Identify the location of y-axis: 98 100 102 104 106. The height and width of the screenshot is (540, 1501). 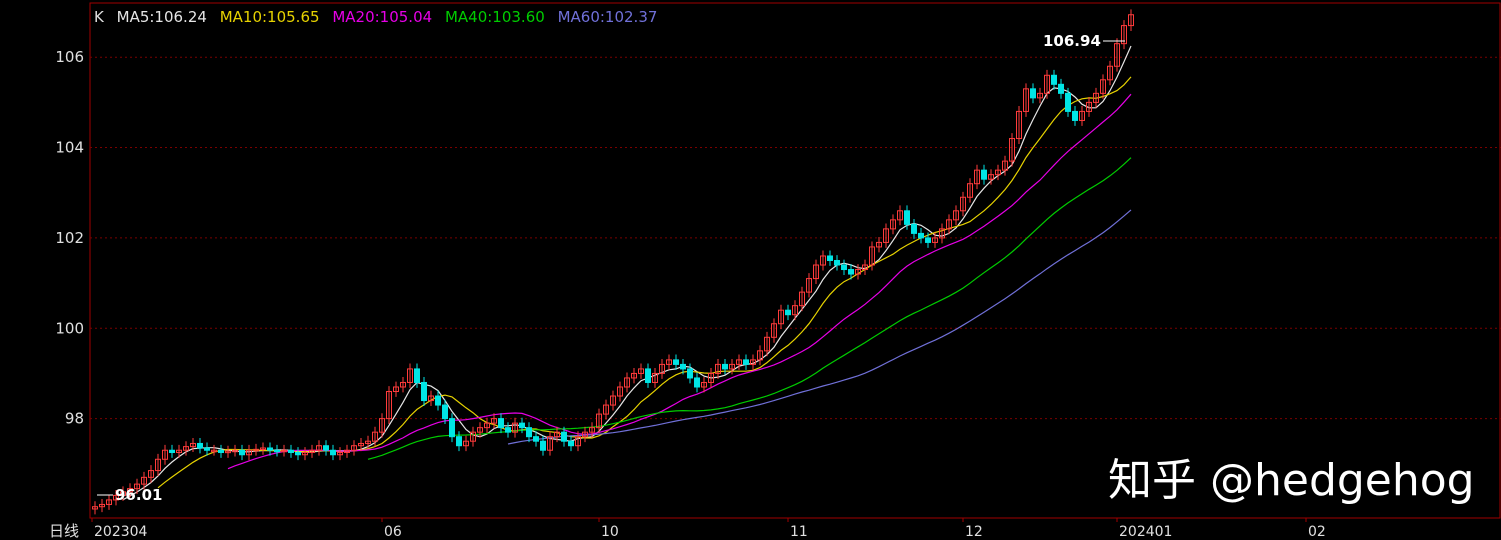
(69, 237).